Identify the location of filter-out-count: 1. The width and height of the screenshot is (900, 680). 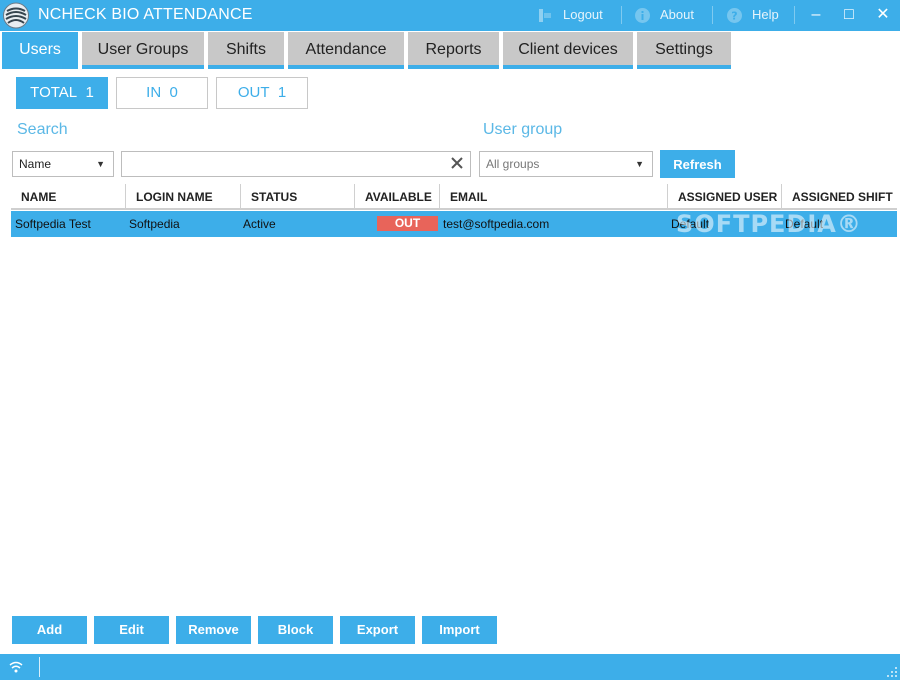
(282, 92).